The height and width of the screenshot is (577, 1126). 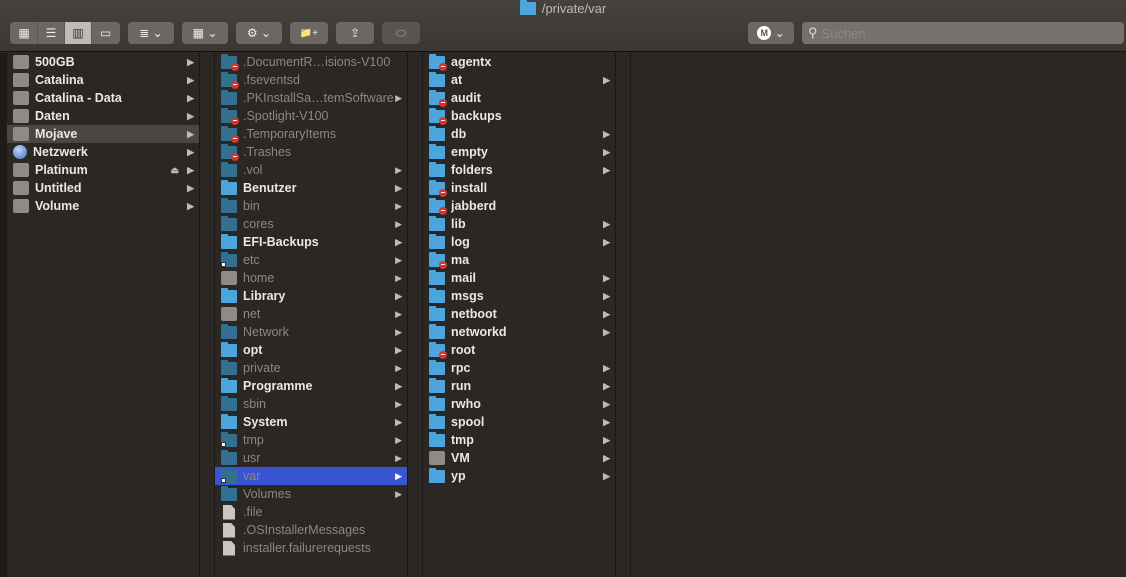 I want to click on list-item: Mojave ▶, so click(x=103, y=134).